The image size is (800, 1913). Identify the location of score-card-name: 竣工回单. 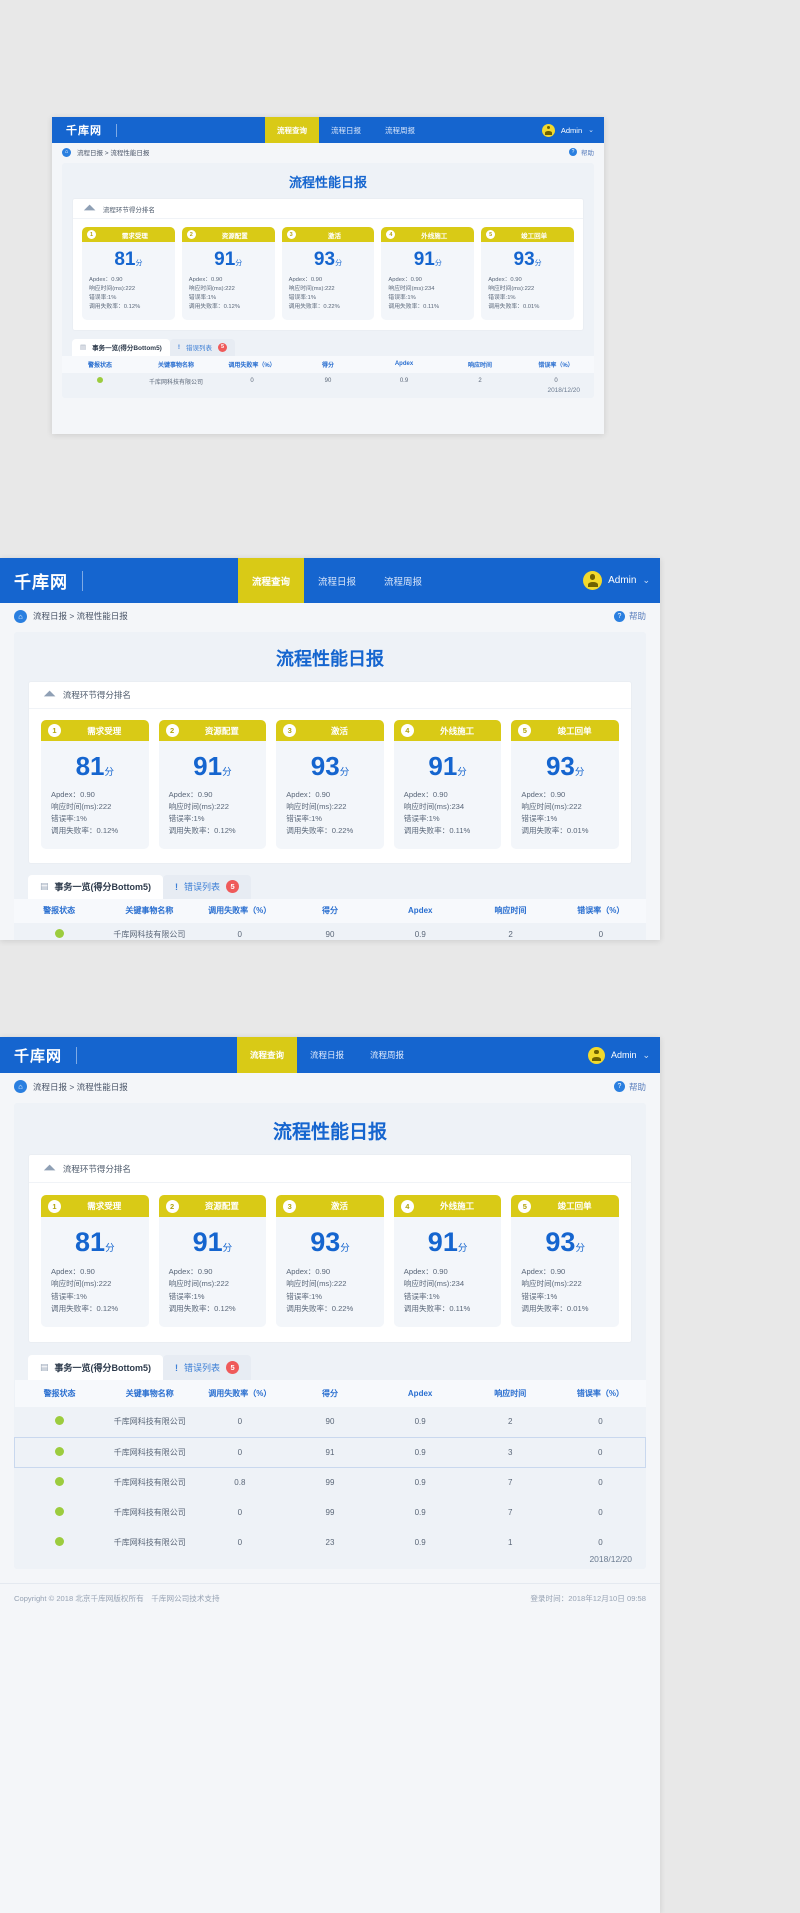
(574, 730).